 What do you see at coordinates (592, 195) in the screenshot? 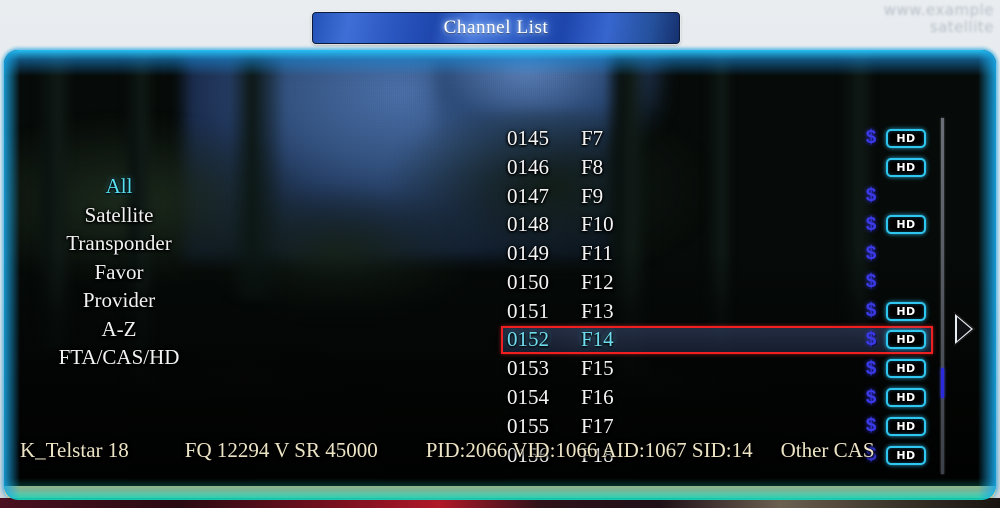
I see `channel-name: F9` at bounding box center [592, 195].